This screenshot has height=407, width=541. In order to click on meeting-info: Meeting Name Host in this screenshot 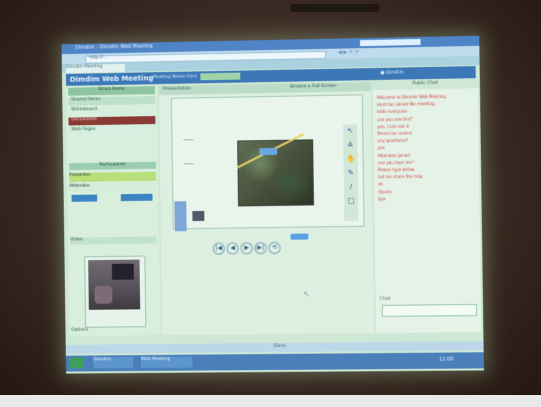, I will do `click(175, 77)`.